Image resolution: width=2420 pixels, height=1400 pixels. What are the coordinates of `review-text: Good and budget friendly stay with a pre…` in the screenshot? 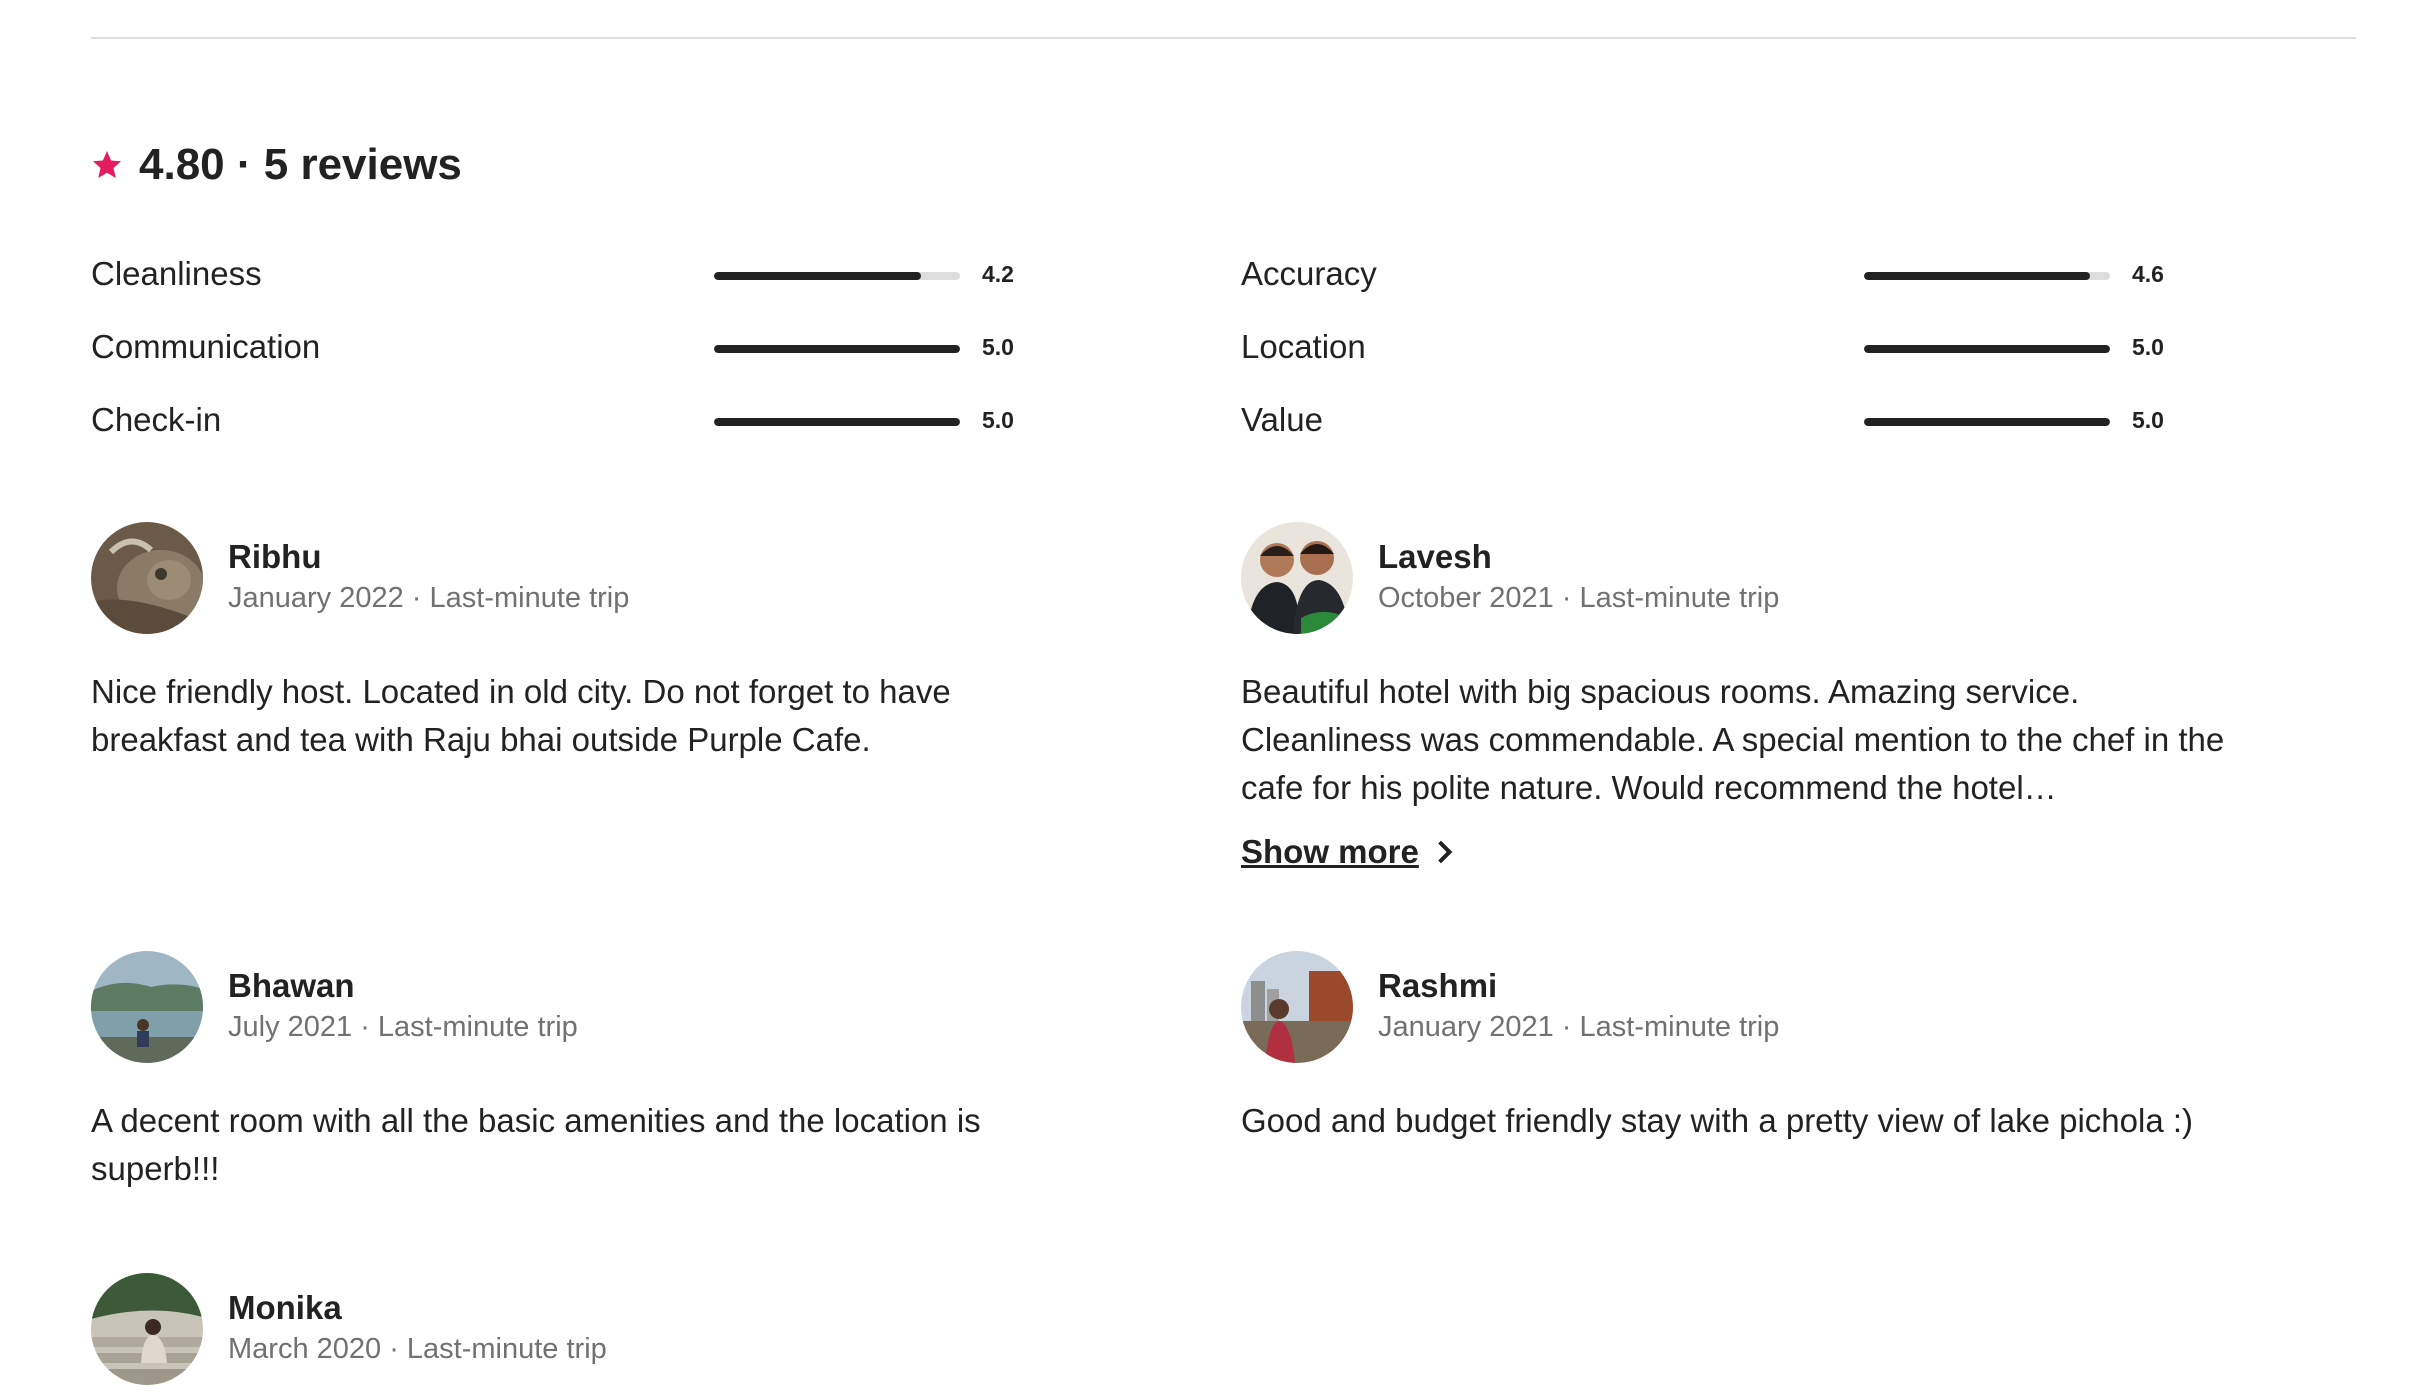 It's located at (1717, 1120).